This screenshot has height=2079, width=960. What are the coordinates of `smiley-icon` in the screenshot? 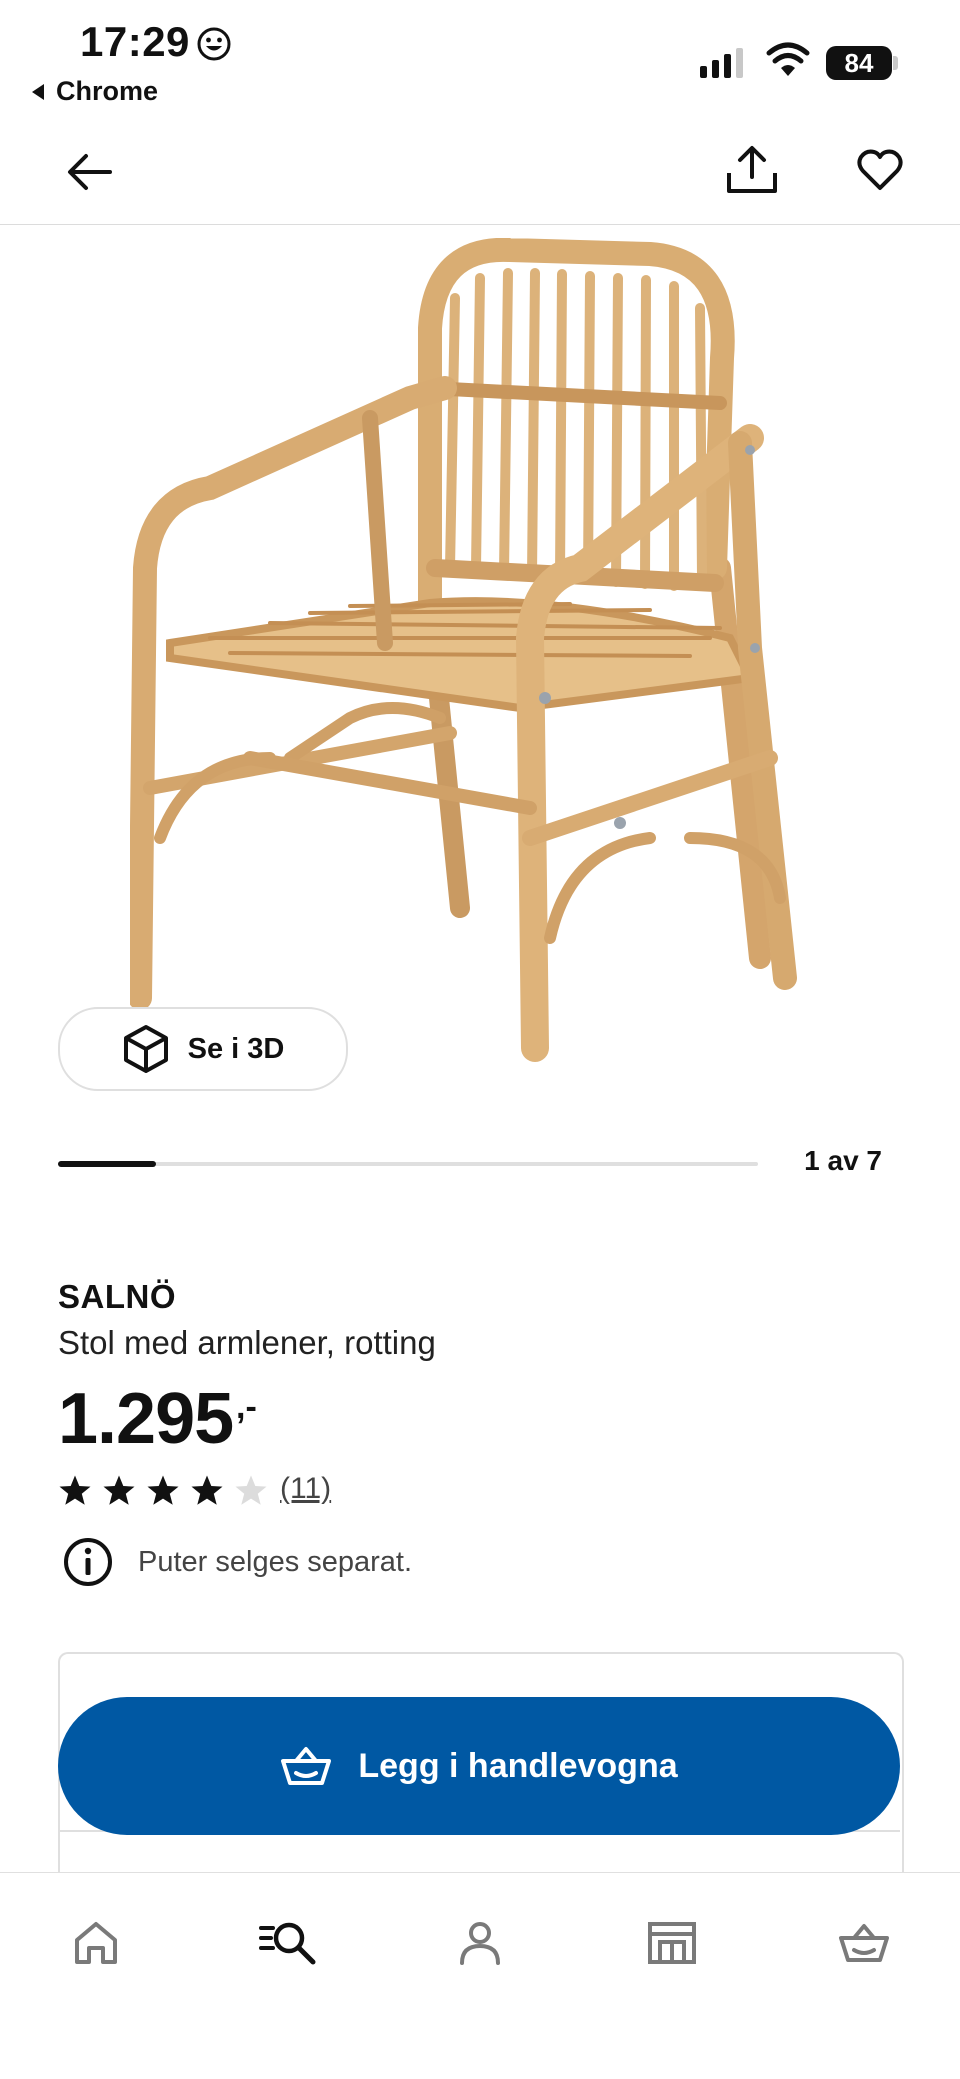 It's located at (214, 44).